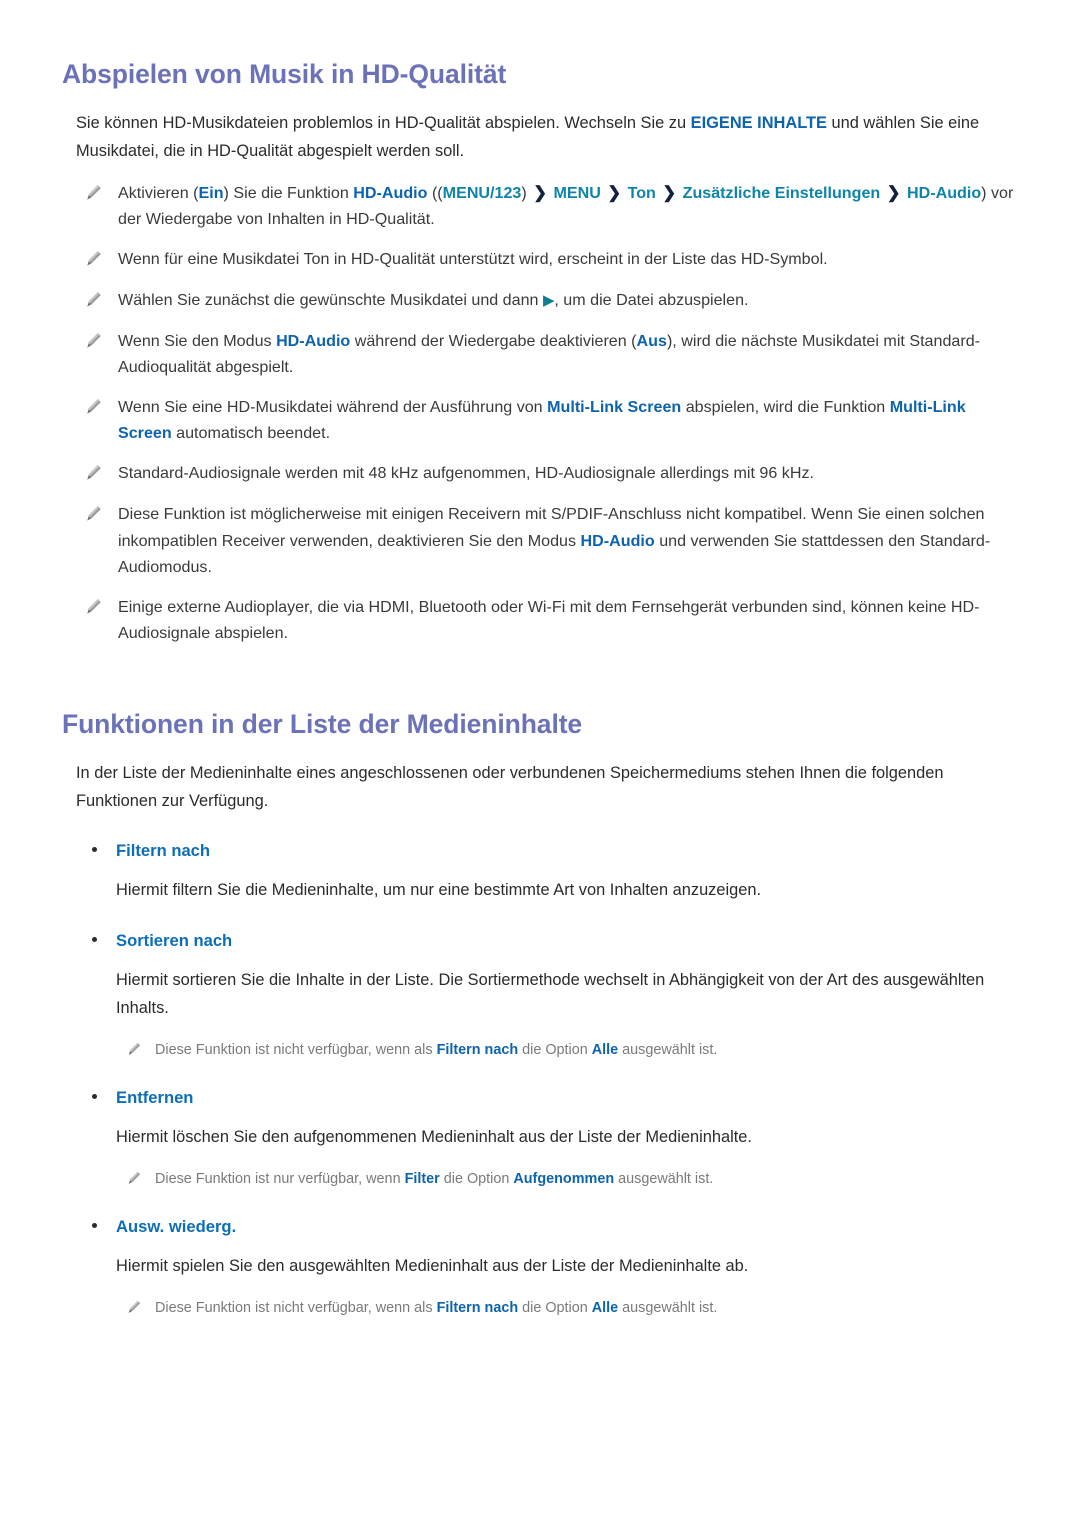 The width and height of the screenshot is (1080, 1527). What do you see at coordinates (476, 1178) in the screenshot?
I see `text-run: die Option` at bounding box center [476, 1178].